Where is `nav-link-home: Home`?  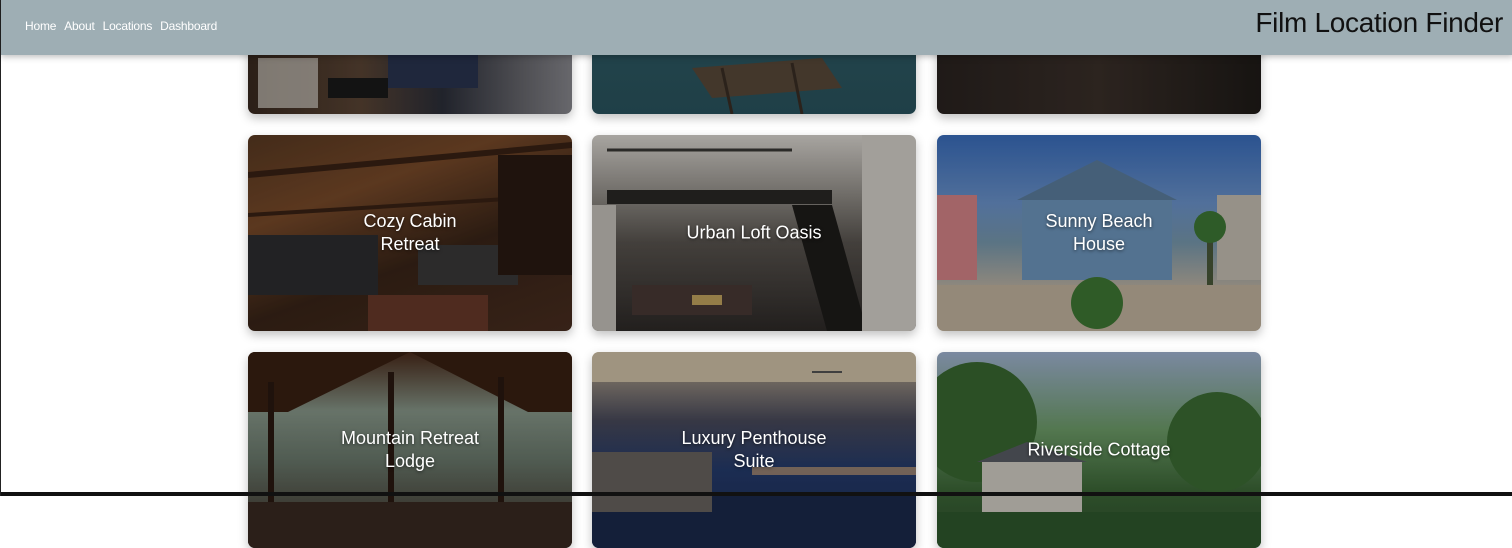 nav-link-home: Home is located at coordinates (40, 26).